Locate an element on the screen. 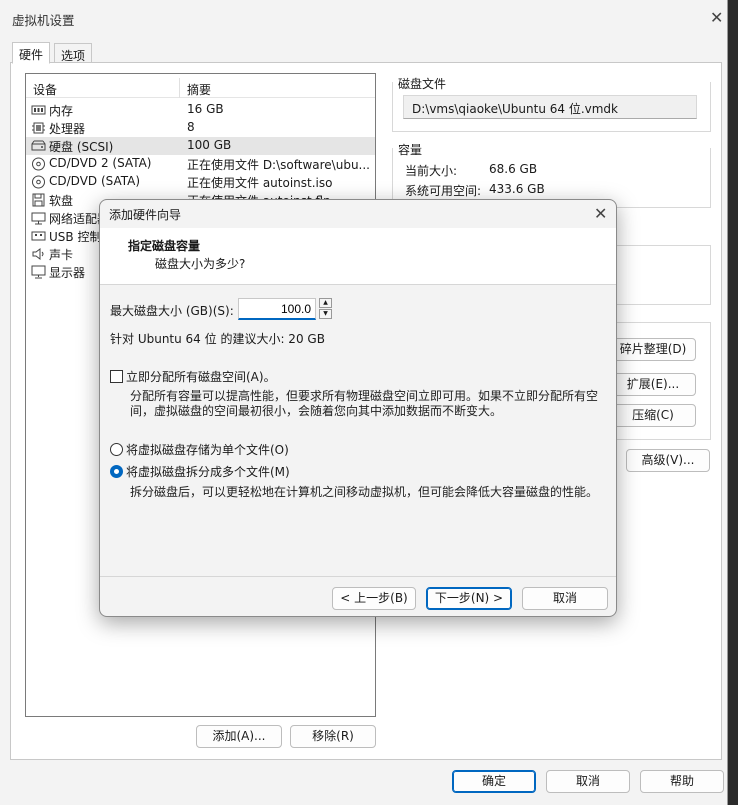  network-icon is located at coordinates (38, 218).